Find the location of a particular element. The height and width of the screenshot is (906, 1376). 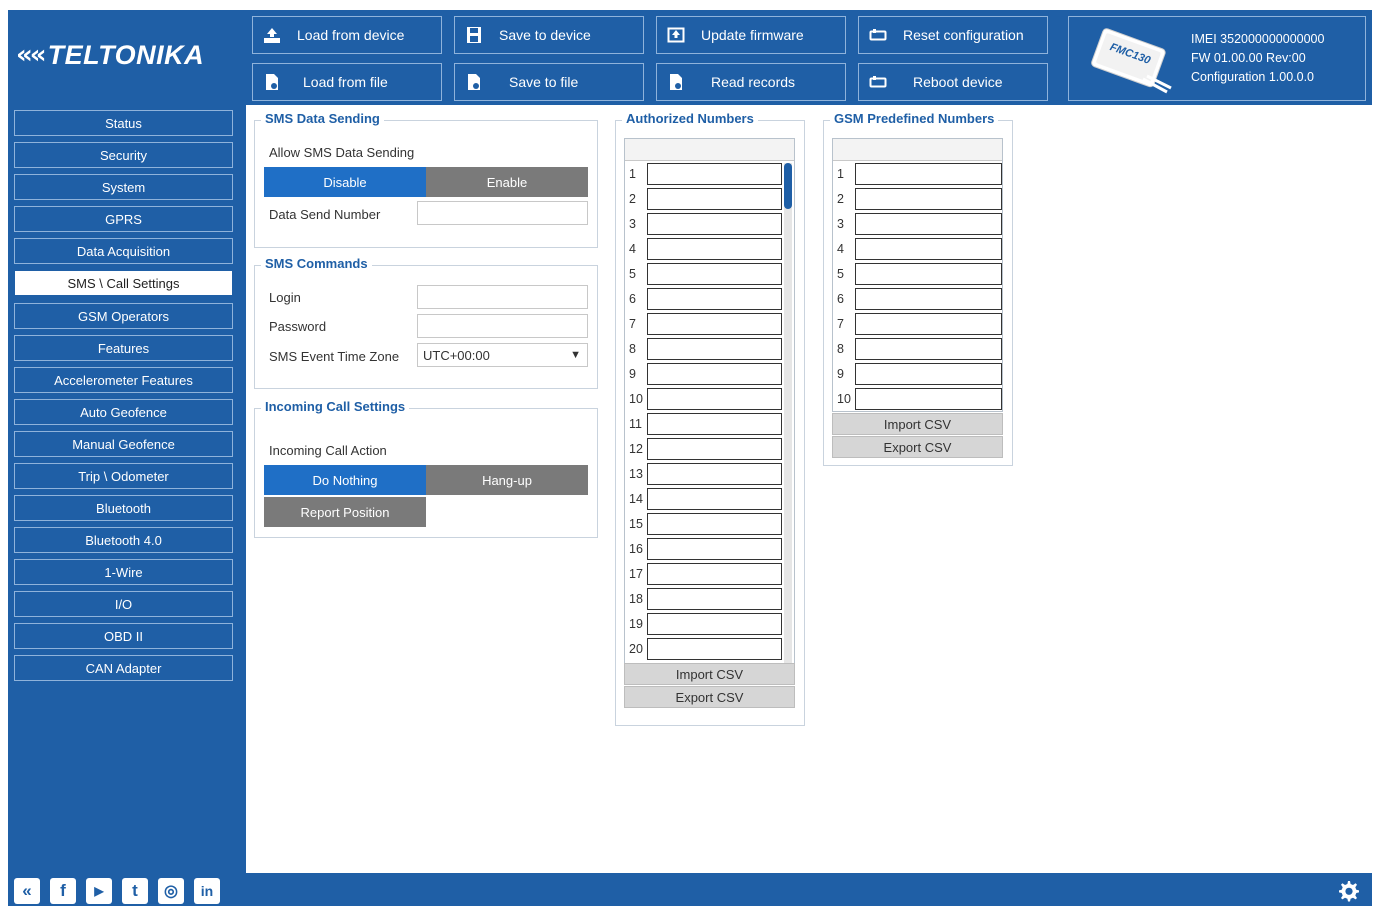

sidebar-item-1-wire: 1-Wire is located at coordinates (123, 572).